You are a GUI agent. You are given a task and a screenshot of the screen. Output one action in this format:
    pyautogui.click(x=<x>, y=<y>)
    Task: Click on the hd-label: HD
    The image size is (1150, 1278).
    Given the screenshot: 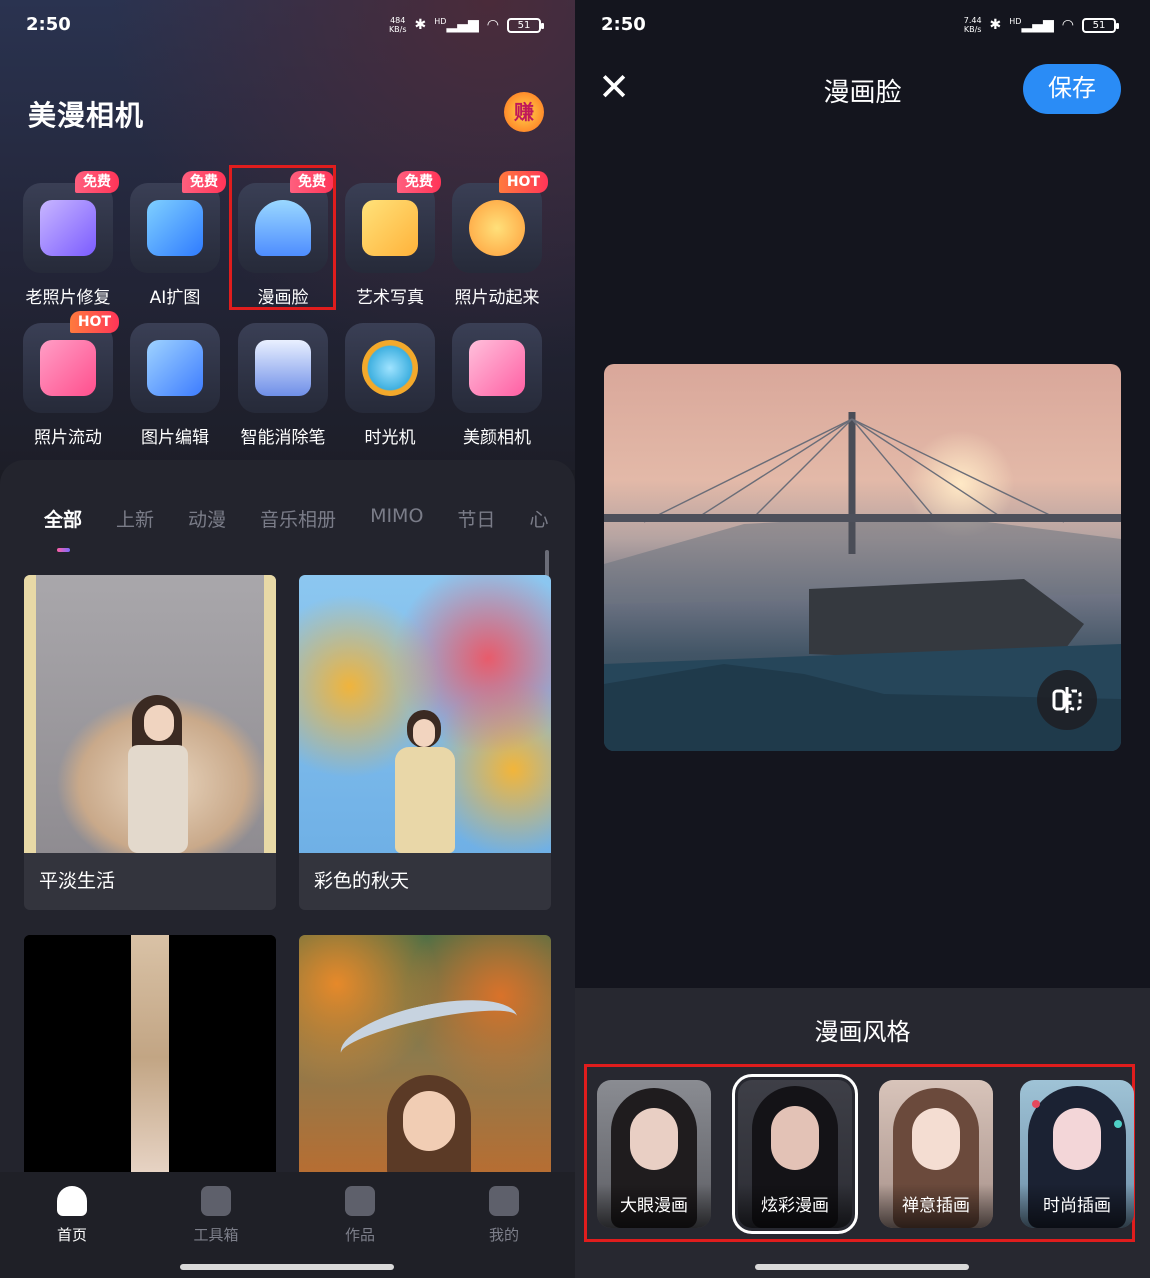 What is the action you would take?
    pyautogui.click(x=440, y=21)
    